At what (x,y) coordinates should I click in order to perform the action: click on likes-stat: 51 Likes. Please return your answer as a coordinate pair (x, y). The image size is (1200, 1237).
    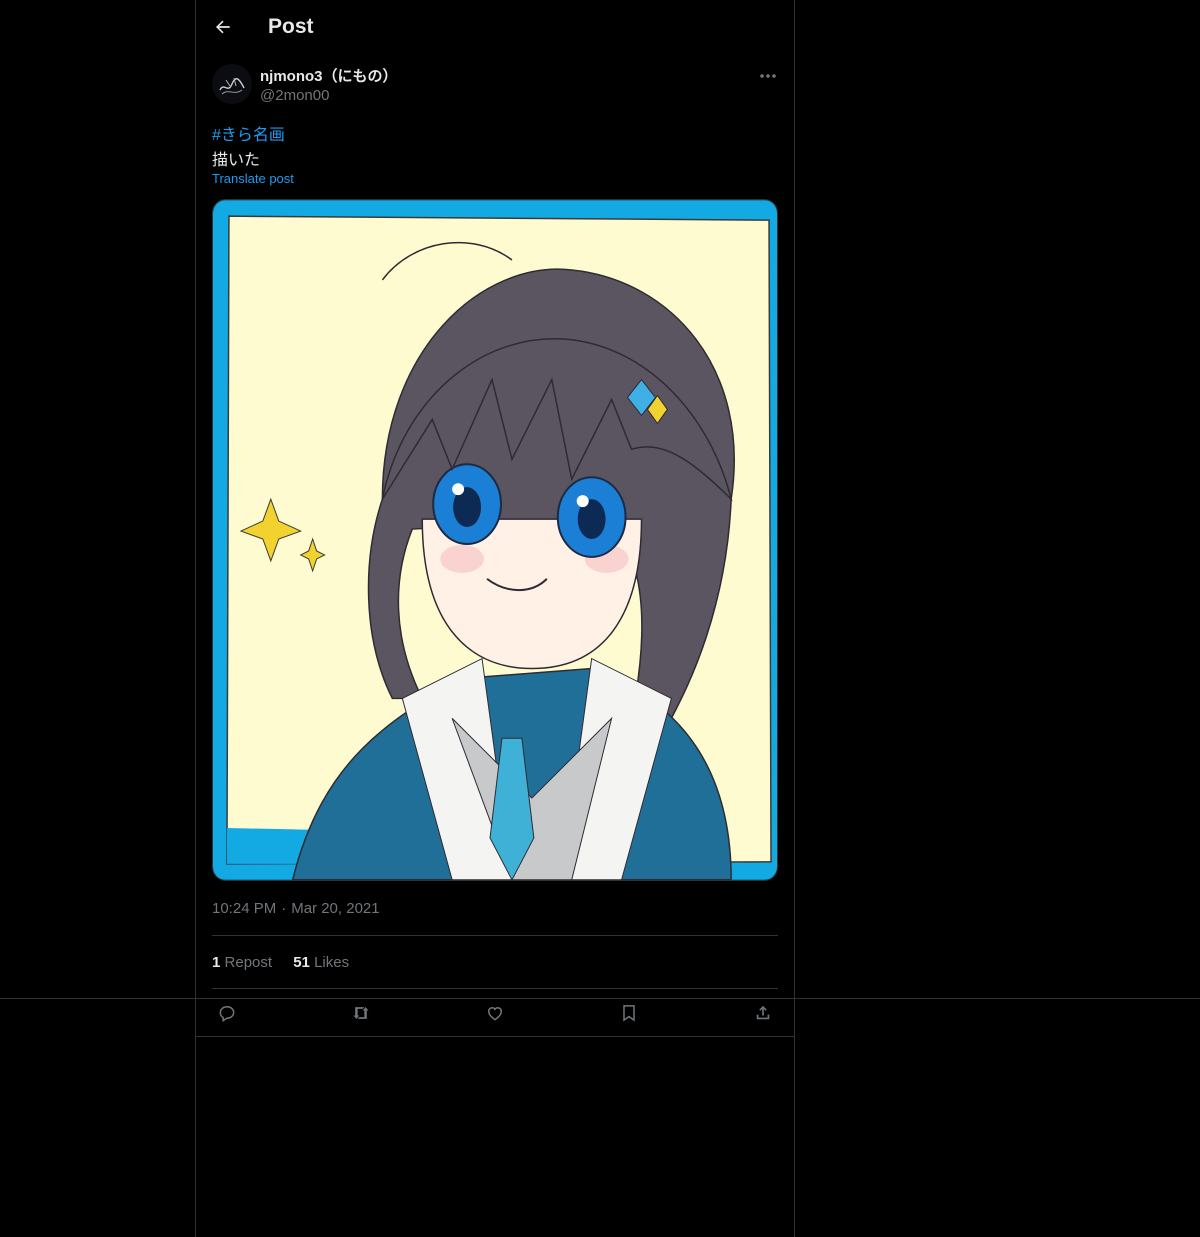
    Looking at the image, I should click on (321, 962).